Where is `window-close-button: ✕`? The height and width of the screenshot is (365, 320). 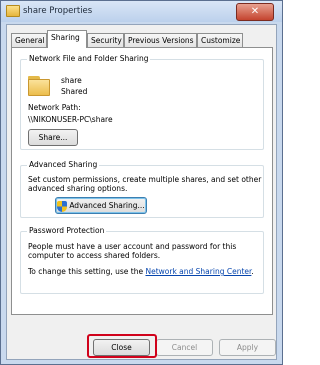
window-close-button: ✕ is located at coordinates (255, 12).